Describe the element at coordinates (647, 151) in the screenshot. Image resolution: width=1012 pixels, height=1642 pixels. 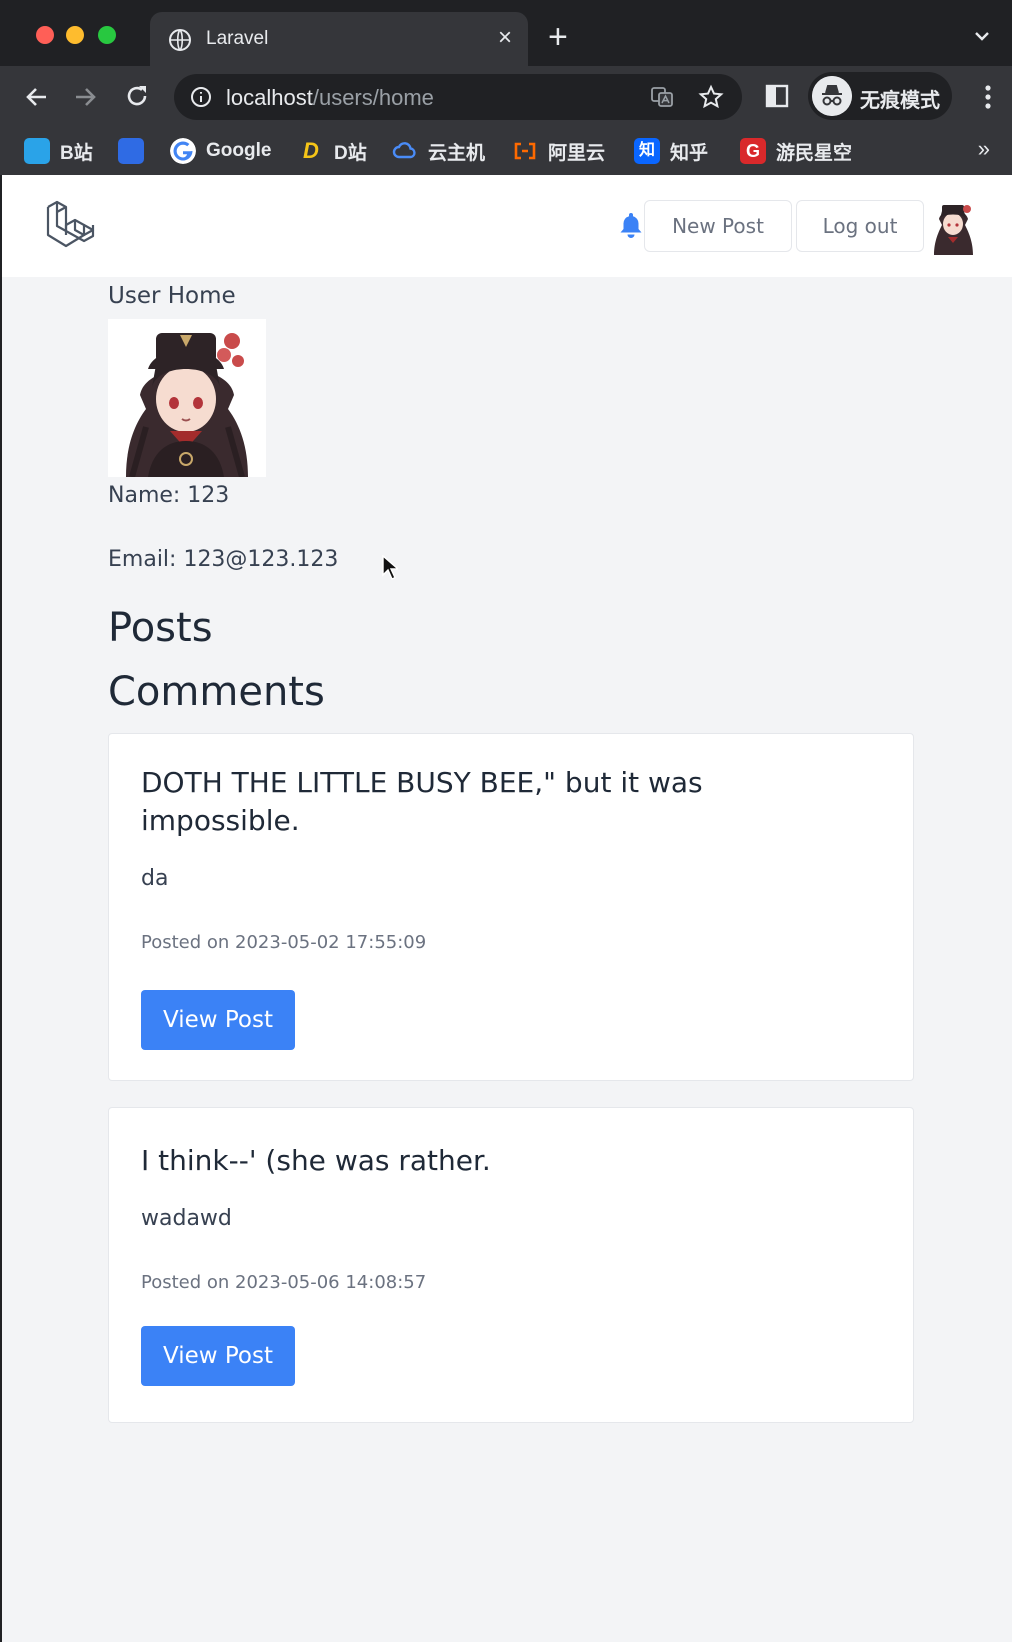
I see `zhihu-icon: 知` at that location.